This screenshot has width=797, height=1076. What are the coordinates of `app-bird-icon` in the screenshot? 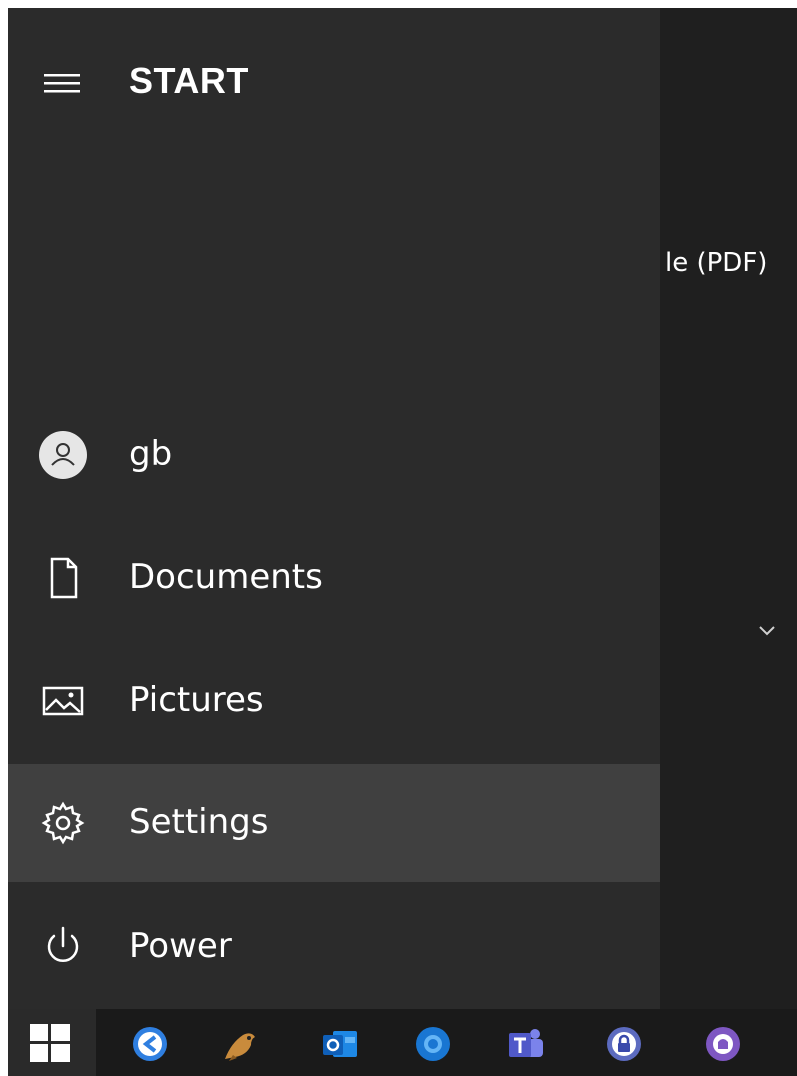 It's located at (240, 1044).